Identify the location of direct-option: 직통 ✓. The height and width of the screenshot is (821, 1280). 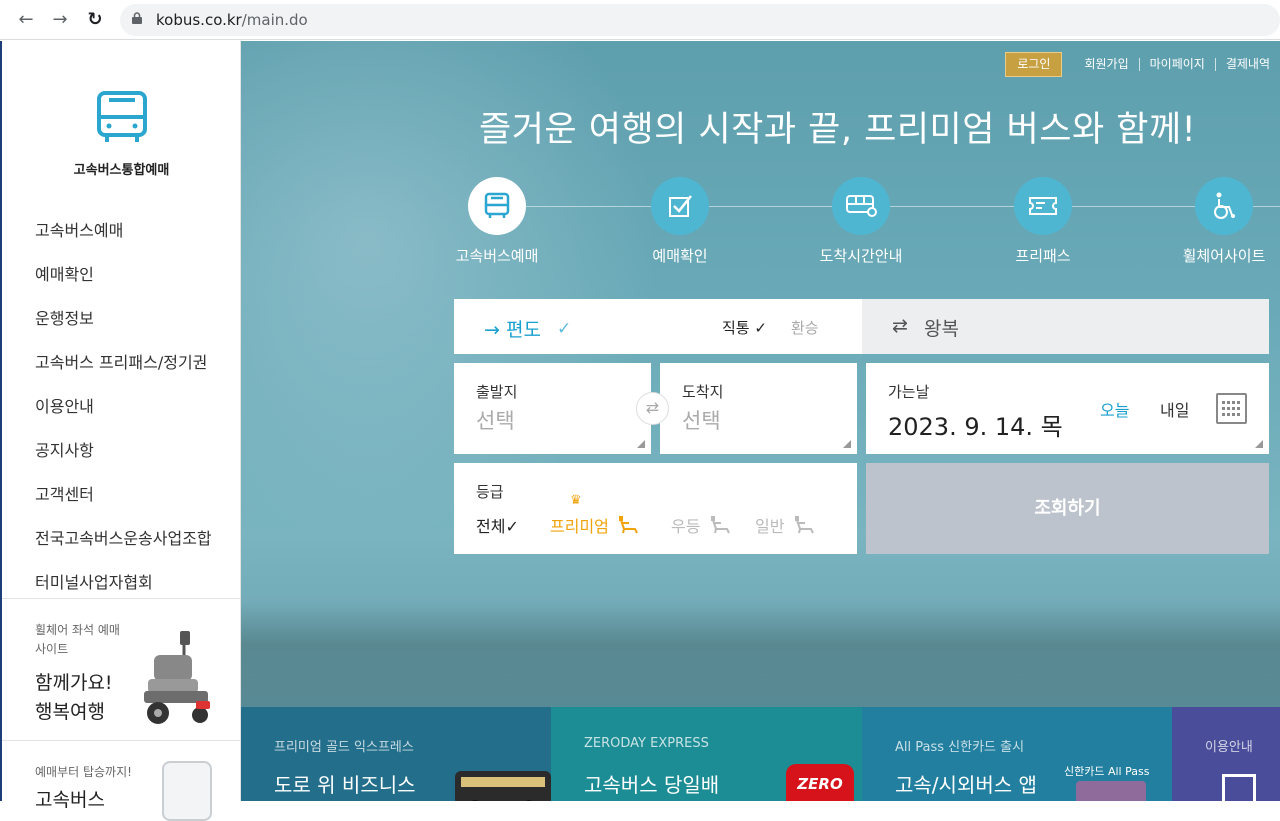
(744, 327).